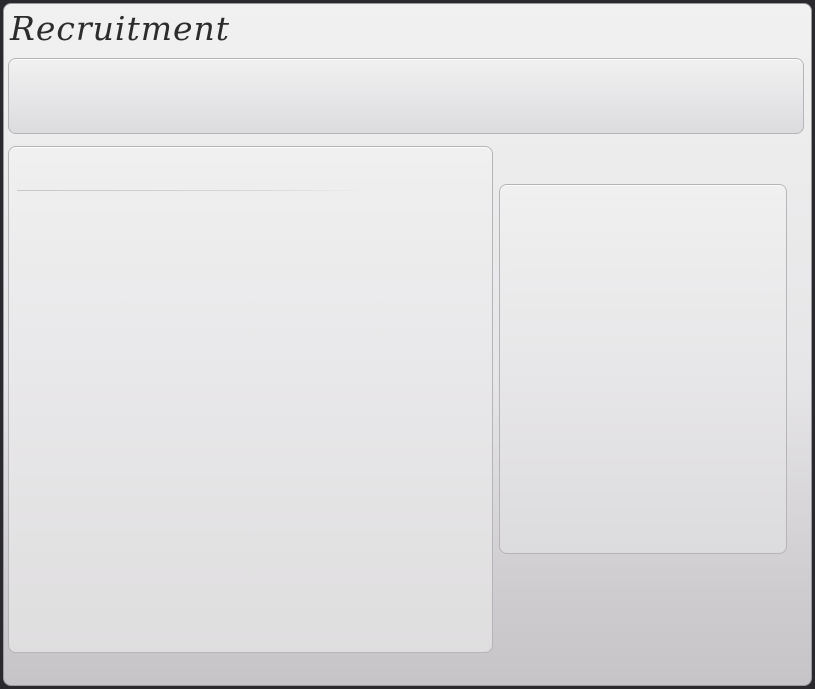  What do you see at coordinates (406, 96) in the screenshot?
I see `header-panel` at bounding box center [406, 96].